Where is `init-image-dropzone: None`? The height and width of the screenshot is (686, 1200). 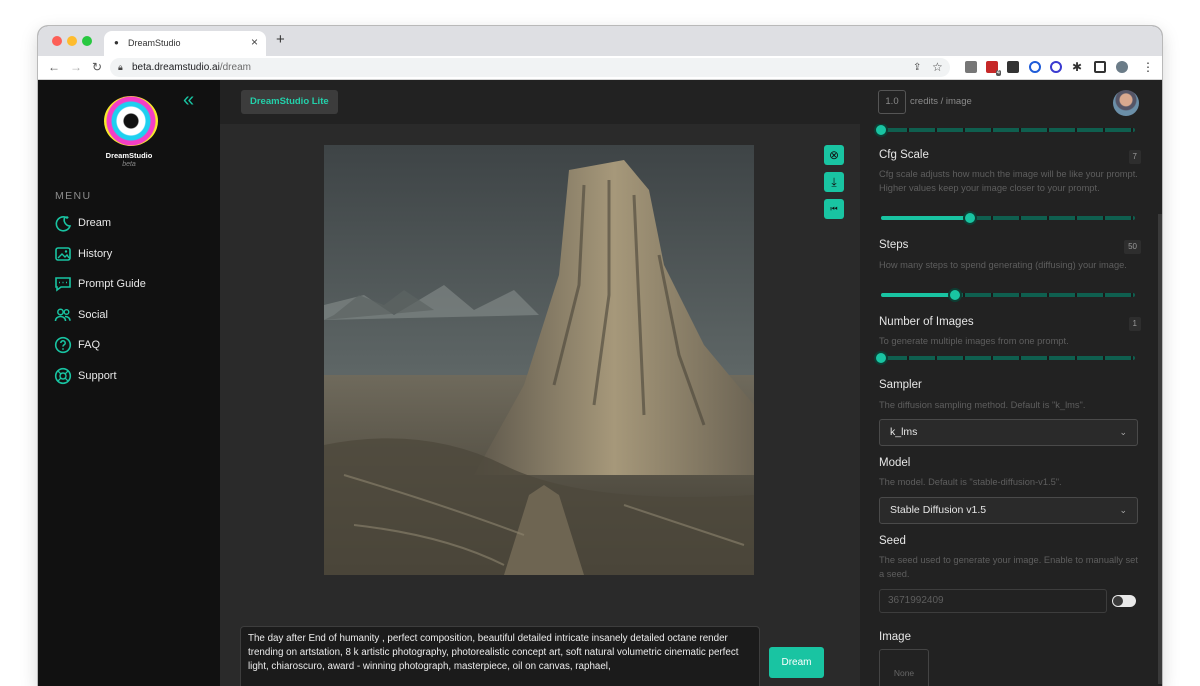 init-image-dropzone: None is located at coordinates (904, 667).